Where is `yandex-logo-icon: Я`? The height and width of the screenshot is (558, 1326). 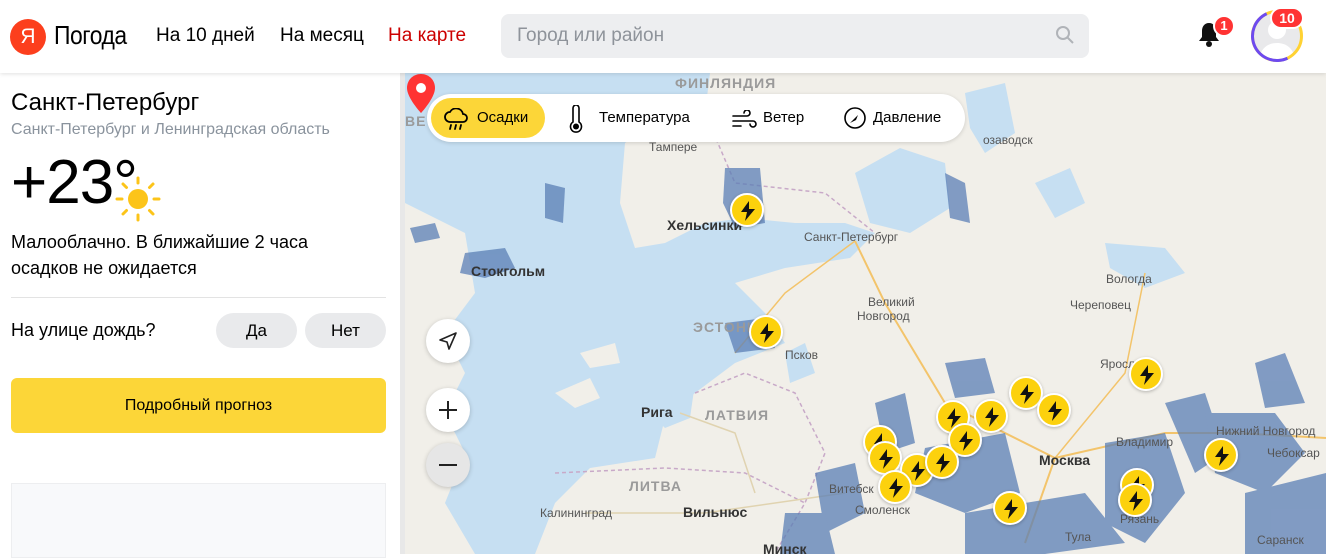 yandex-logo-icon: Я is located at coordinates (28, 37).